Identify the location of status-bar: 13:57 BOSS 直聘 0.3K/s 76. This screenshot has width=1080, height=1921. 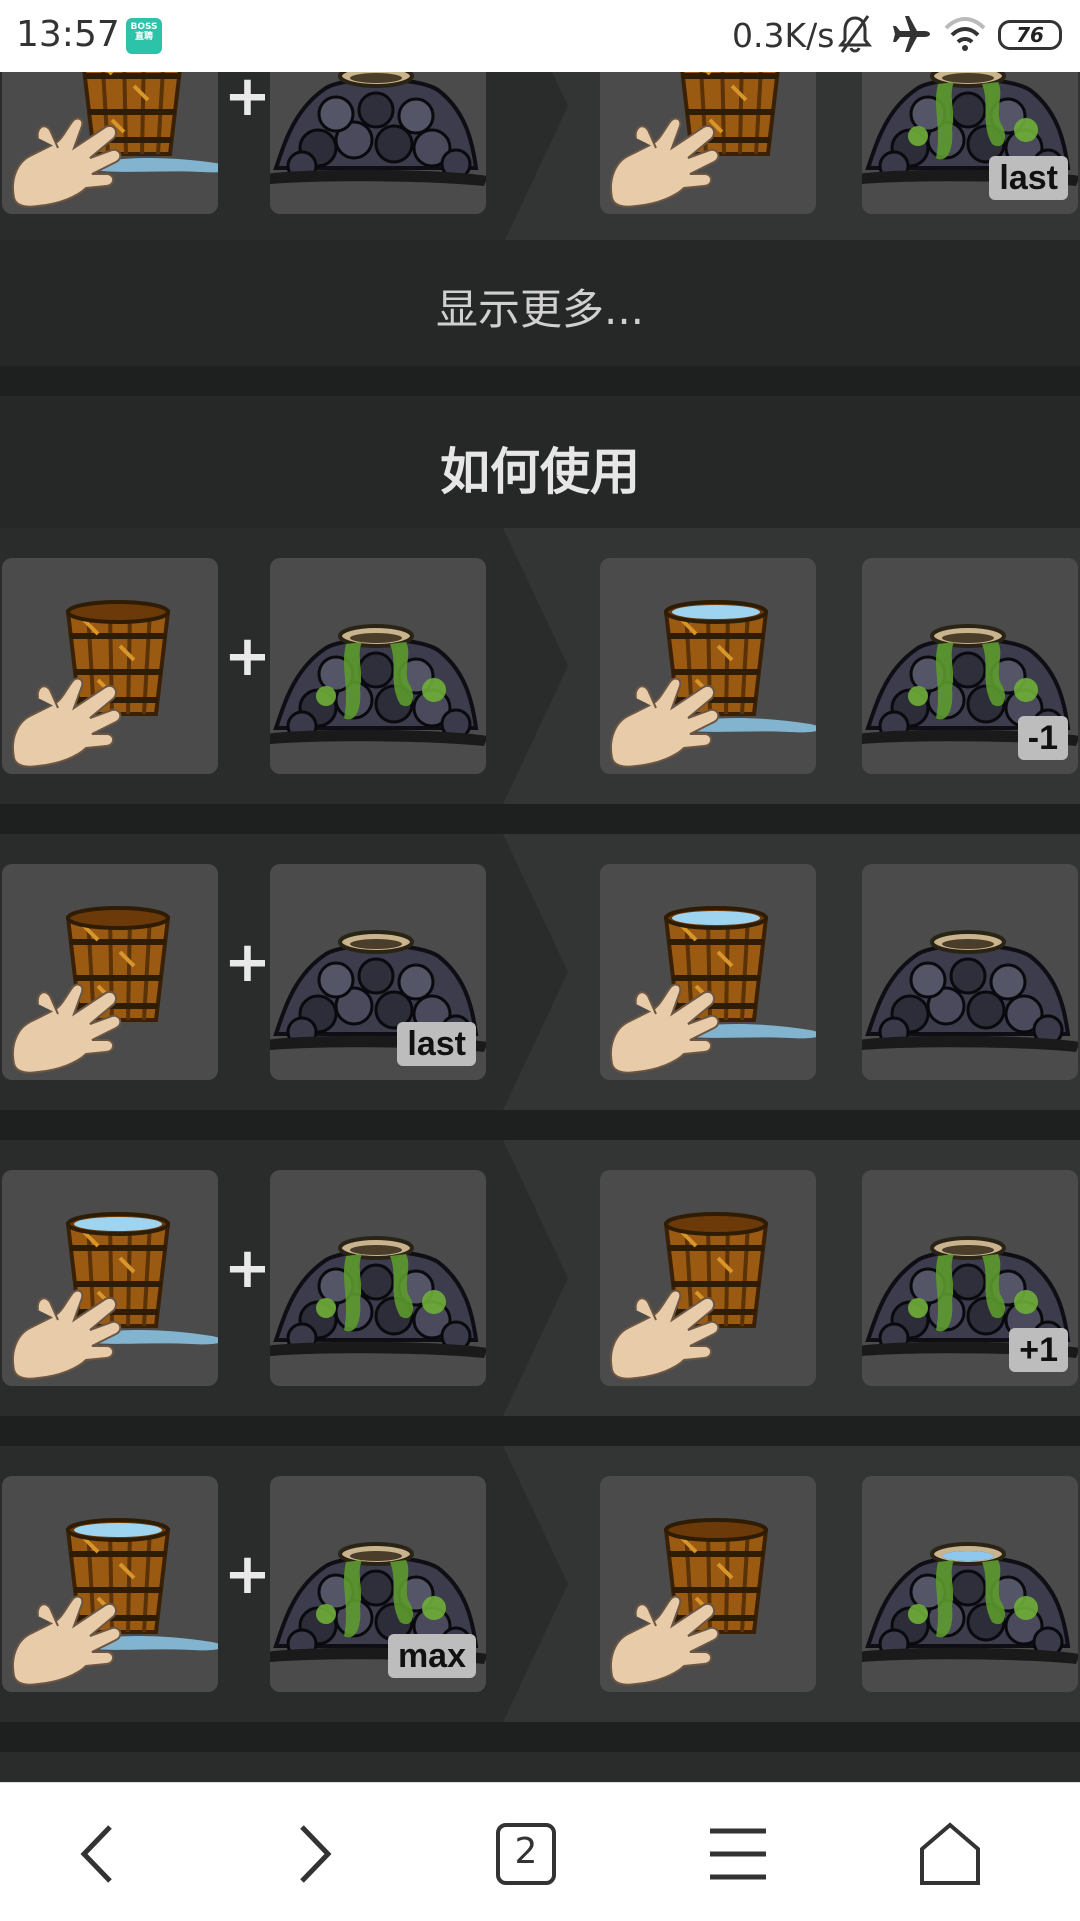
(540, 36).